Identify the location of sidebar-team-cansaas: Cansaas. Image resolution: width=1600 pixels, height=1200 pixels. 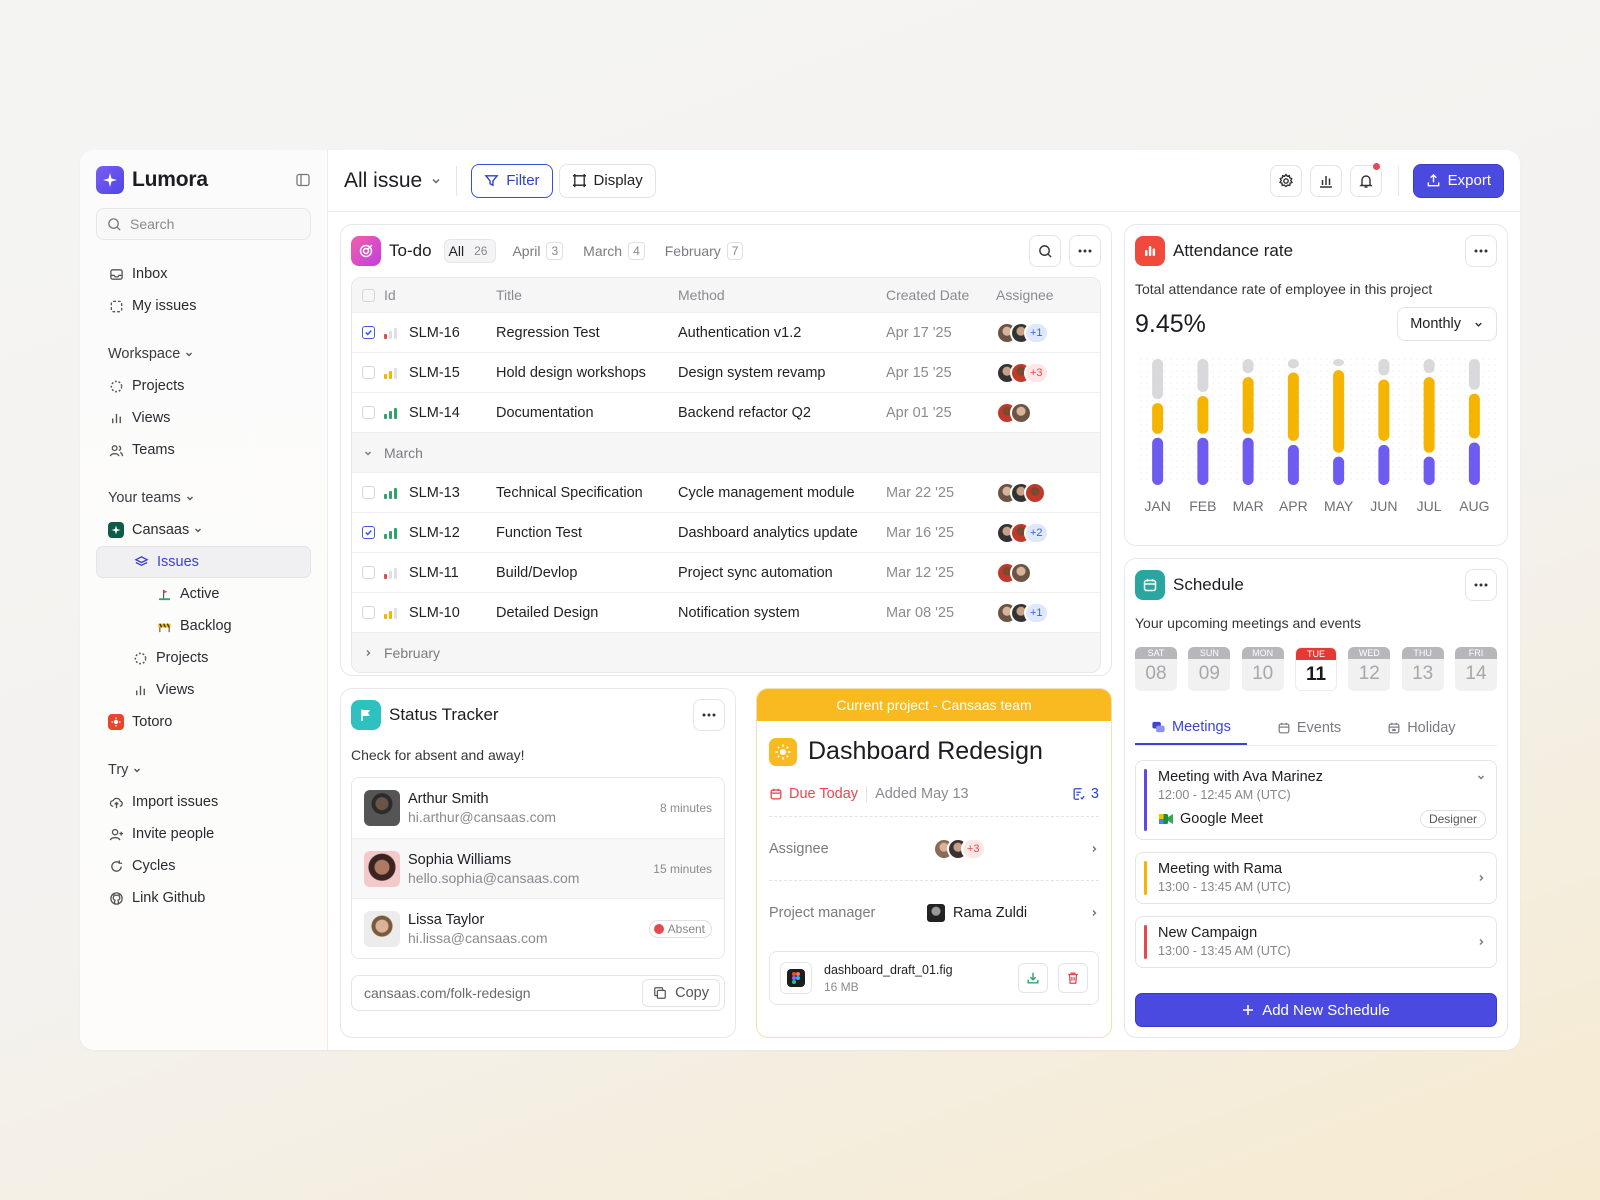
(203, 530).